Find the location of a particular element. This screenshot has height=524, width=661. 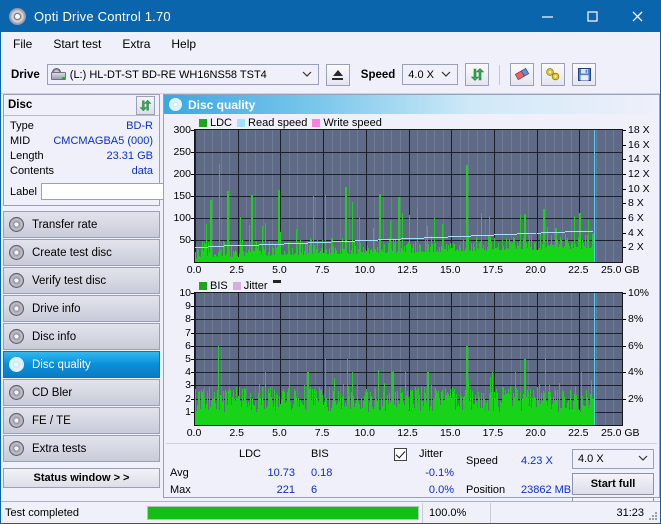

y2-tick-label: 6% is located at coordinates (636, 345).